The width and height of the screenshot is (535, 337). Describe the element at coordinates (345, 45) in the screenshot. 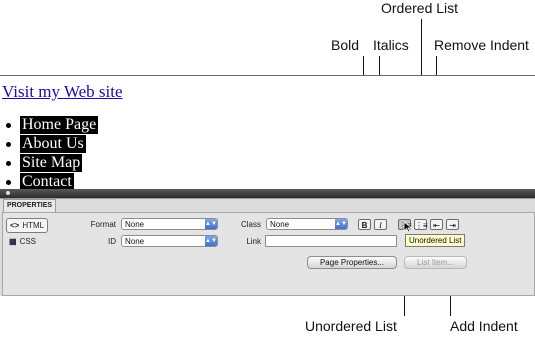

I see `callout-bold: Bold` at that location.